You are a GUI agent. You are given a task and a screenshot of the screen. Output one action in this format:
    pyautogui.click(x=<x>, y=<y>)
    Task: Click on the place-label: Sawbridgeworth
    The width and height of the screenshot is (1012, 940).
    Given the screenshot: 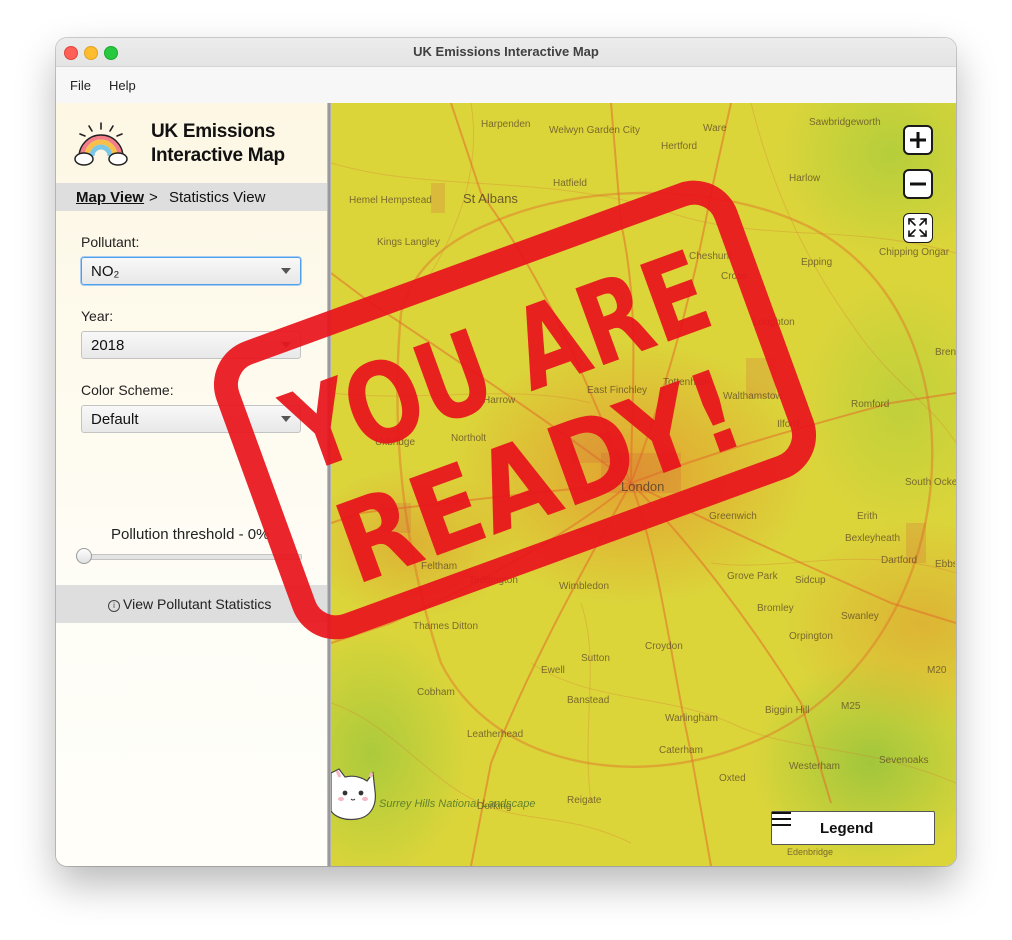 What is the action you would take?
    pyautogui.click(x=845, y=122)
    